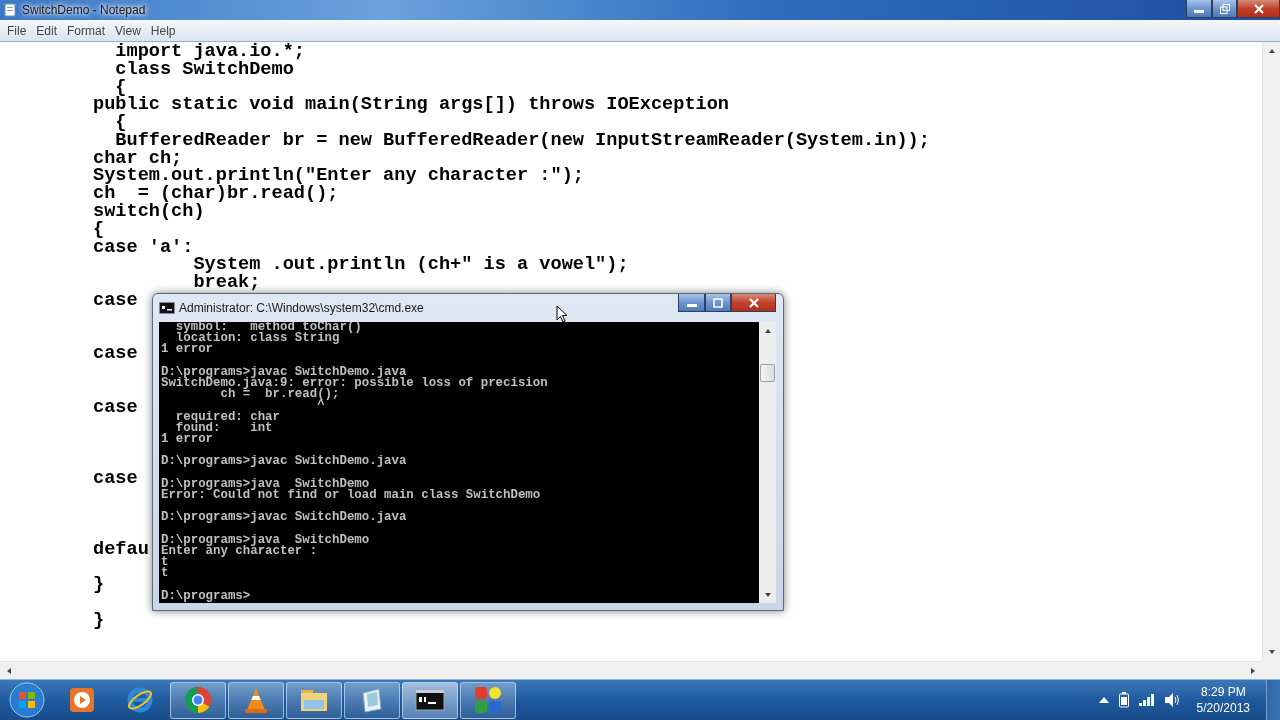 The width and height of the screenshot is (1280, 720). What do you see at coordinates (86, 30) in the screenshot?
I see `menu-item: Format` at bounding box center [86, 30].